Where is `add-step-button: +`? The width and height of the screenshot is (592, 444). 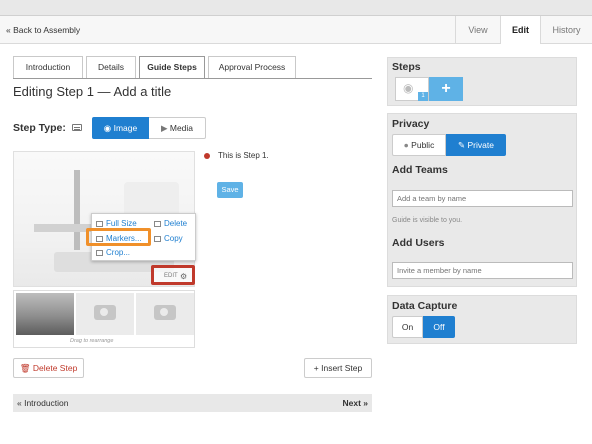 add-step-button: + is located at coordinates (446, 89).